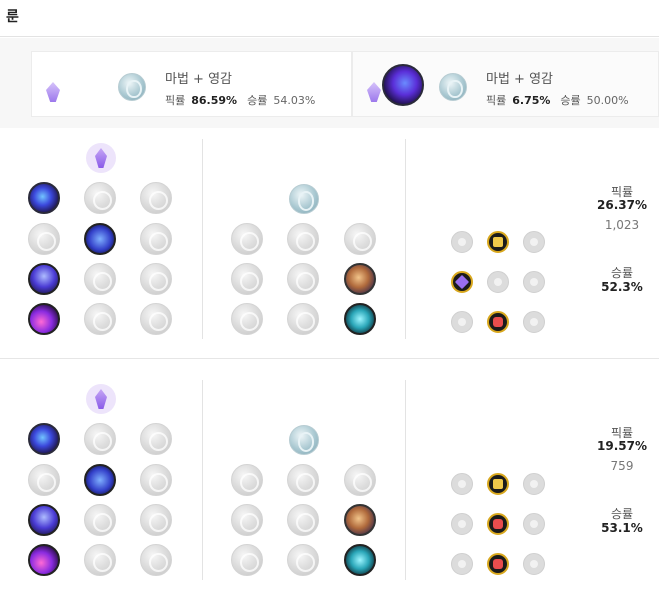 The image size is (659, 590). Describe the element at coordinates (622, 528) in the screenshot. I see `win-rate-value: 53.1%` at that location.